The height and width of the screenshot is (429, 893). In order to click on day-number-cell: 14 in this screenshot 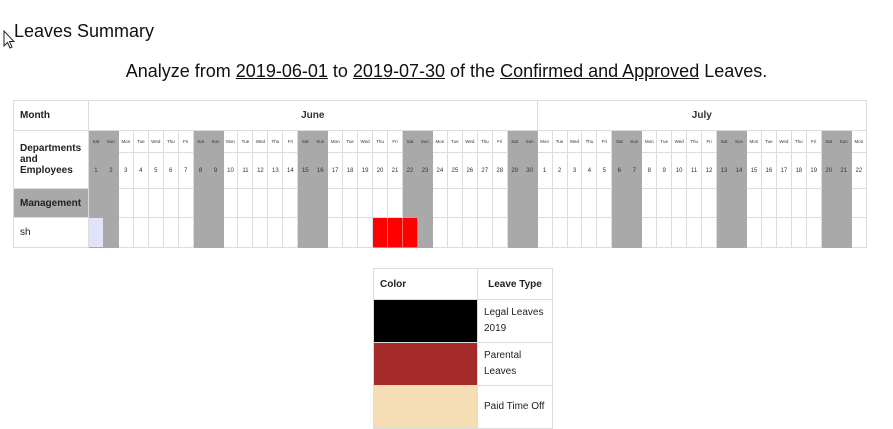, I will do `click(739, 170)`.